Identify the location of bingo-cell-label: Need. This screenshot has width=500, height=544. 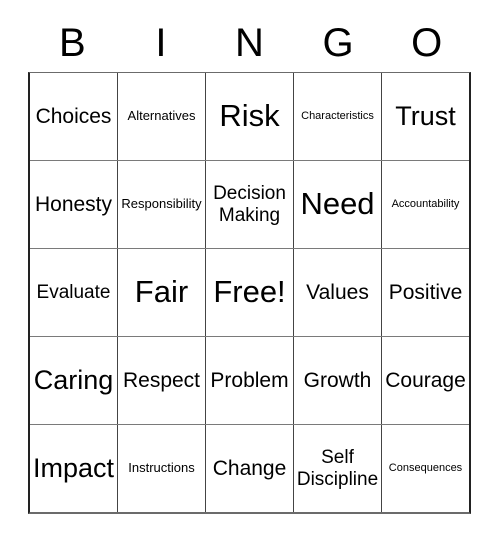
(337, 204).